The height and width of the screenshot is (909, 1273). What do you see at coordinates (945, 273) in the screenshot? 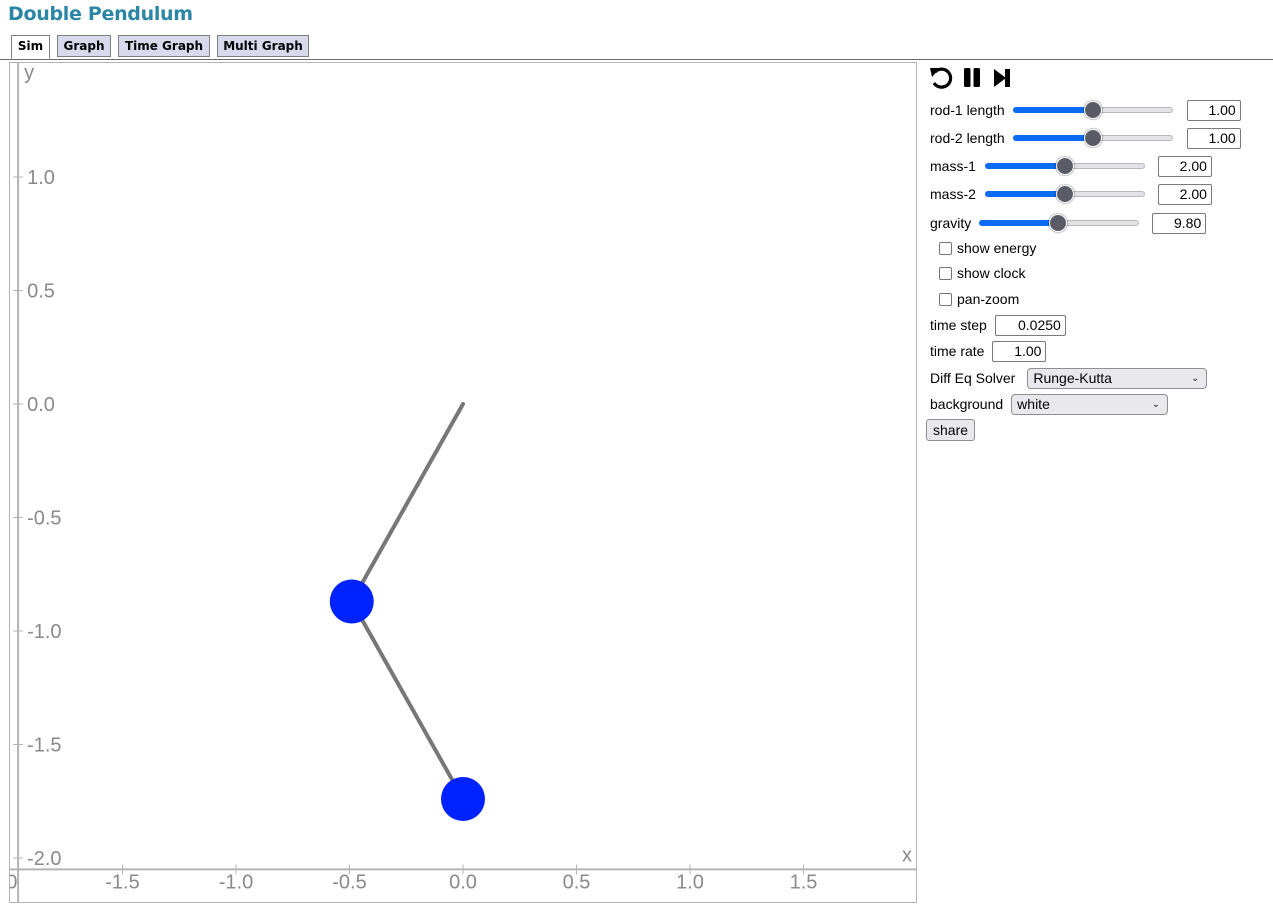
I see `show-clock-checkbox` at bounding box center [945, 273].